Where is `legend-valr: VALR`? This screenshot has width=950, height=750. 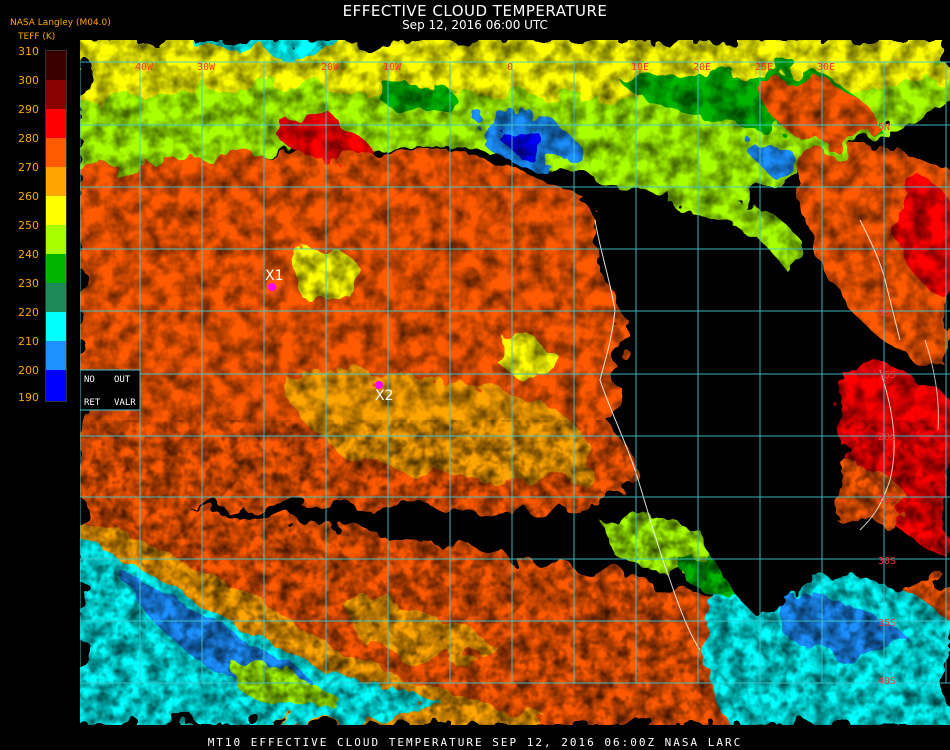 legend-valr: VALR is located at coordinates (125, 403).